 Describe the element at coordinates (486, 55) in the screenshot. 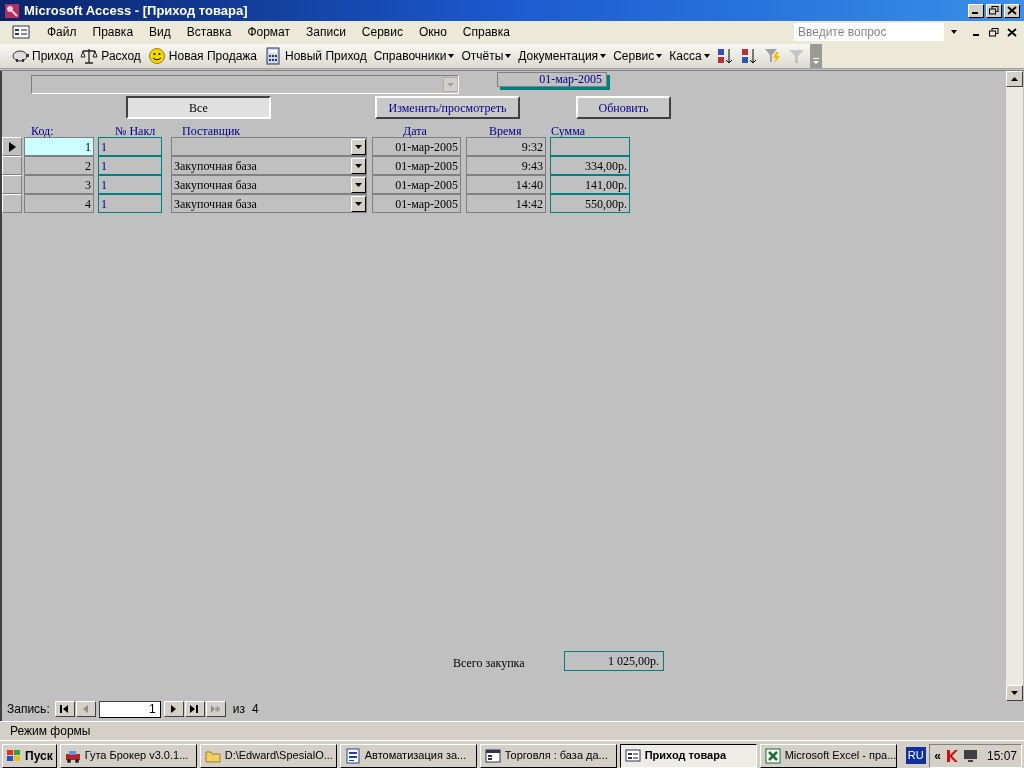

I see `toolbar-menu: Отчёты` at that location.